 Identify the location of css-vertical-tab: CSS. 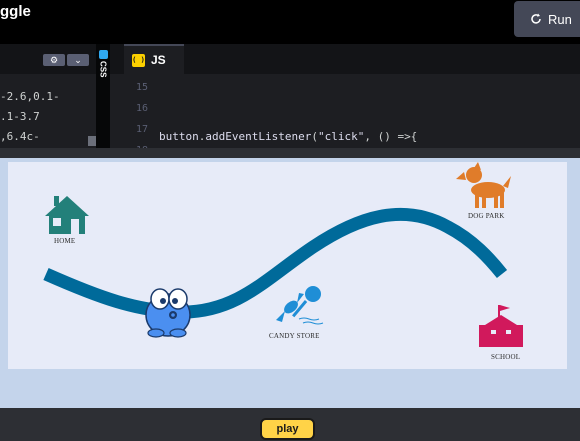
(103, 63).